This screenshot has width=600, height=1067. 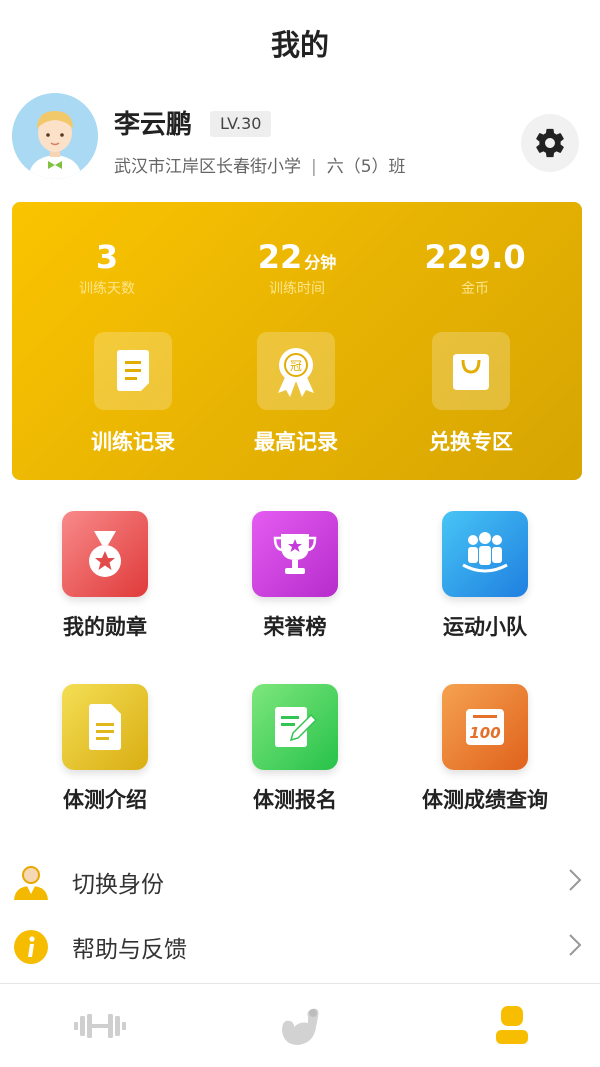 I want to click on tab-exercise, so click(x=300, y=1026).